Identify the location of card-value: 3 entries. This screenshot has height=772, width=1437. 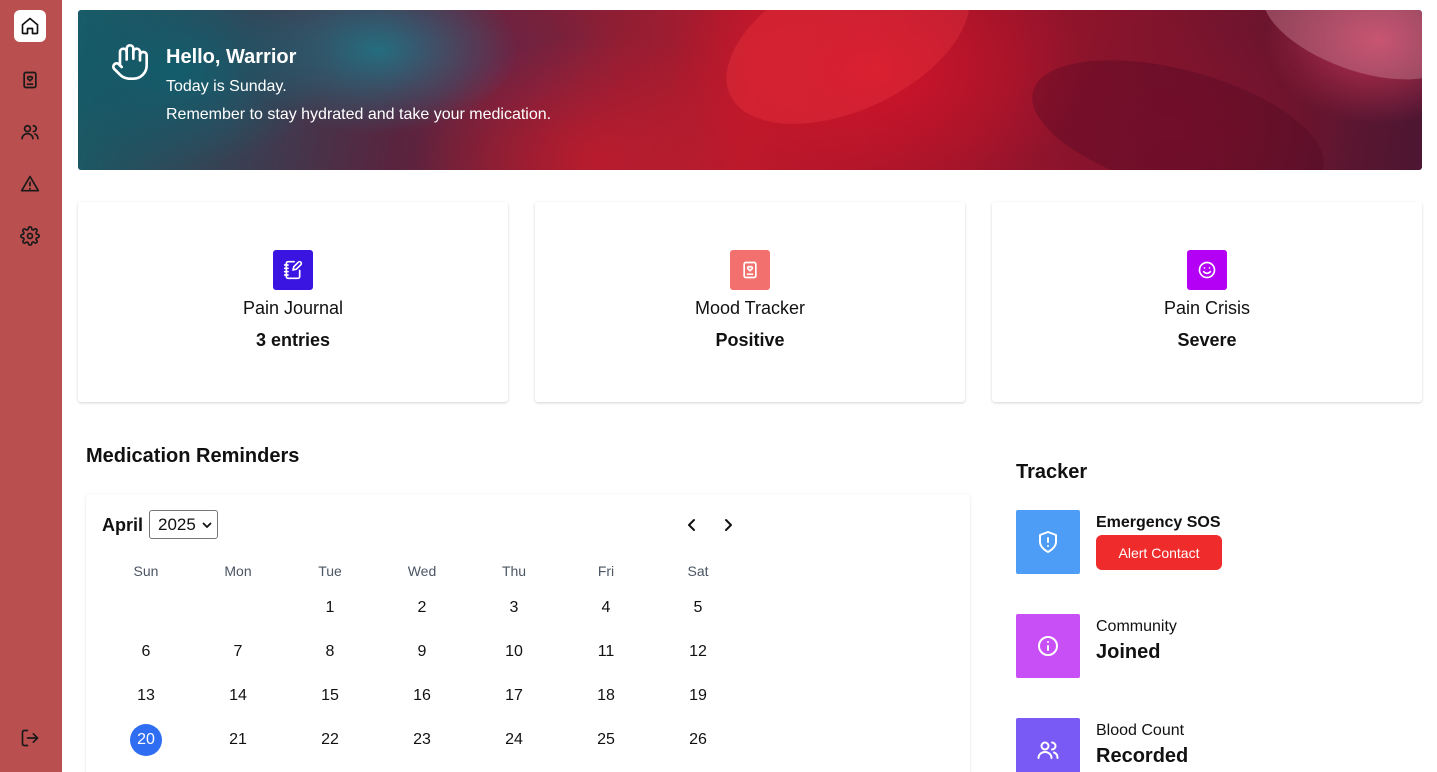
(293, 340).